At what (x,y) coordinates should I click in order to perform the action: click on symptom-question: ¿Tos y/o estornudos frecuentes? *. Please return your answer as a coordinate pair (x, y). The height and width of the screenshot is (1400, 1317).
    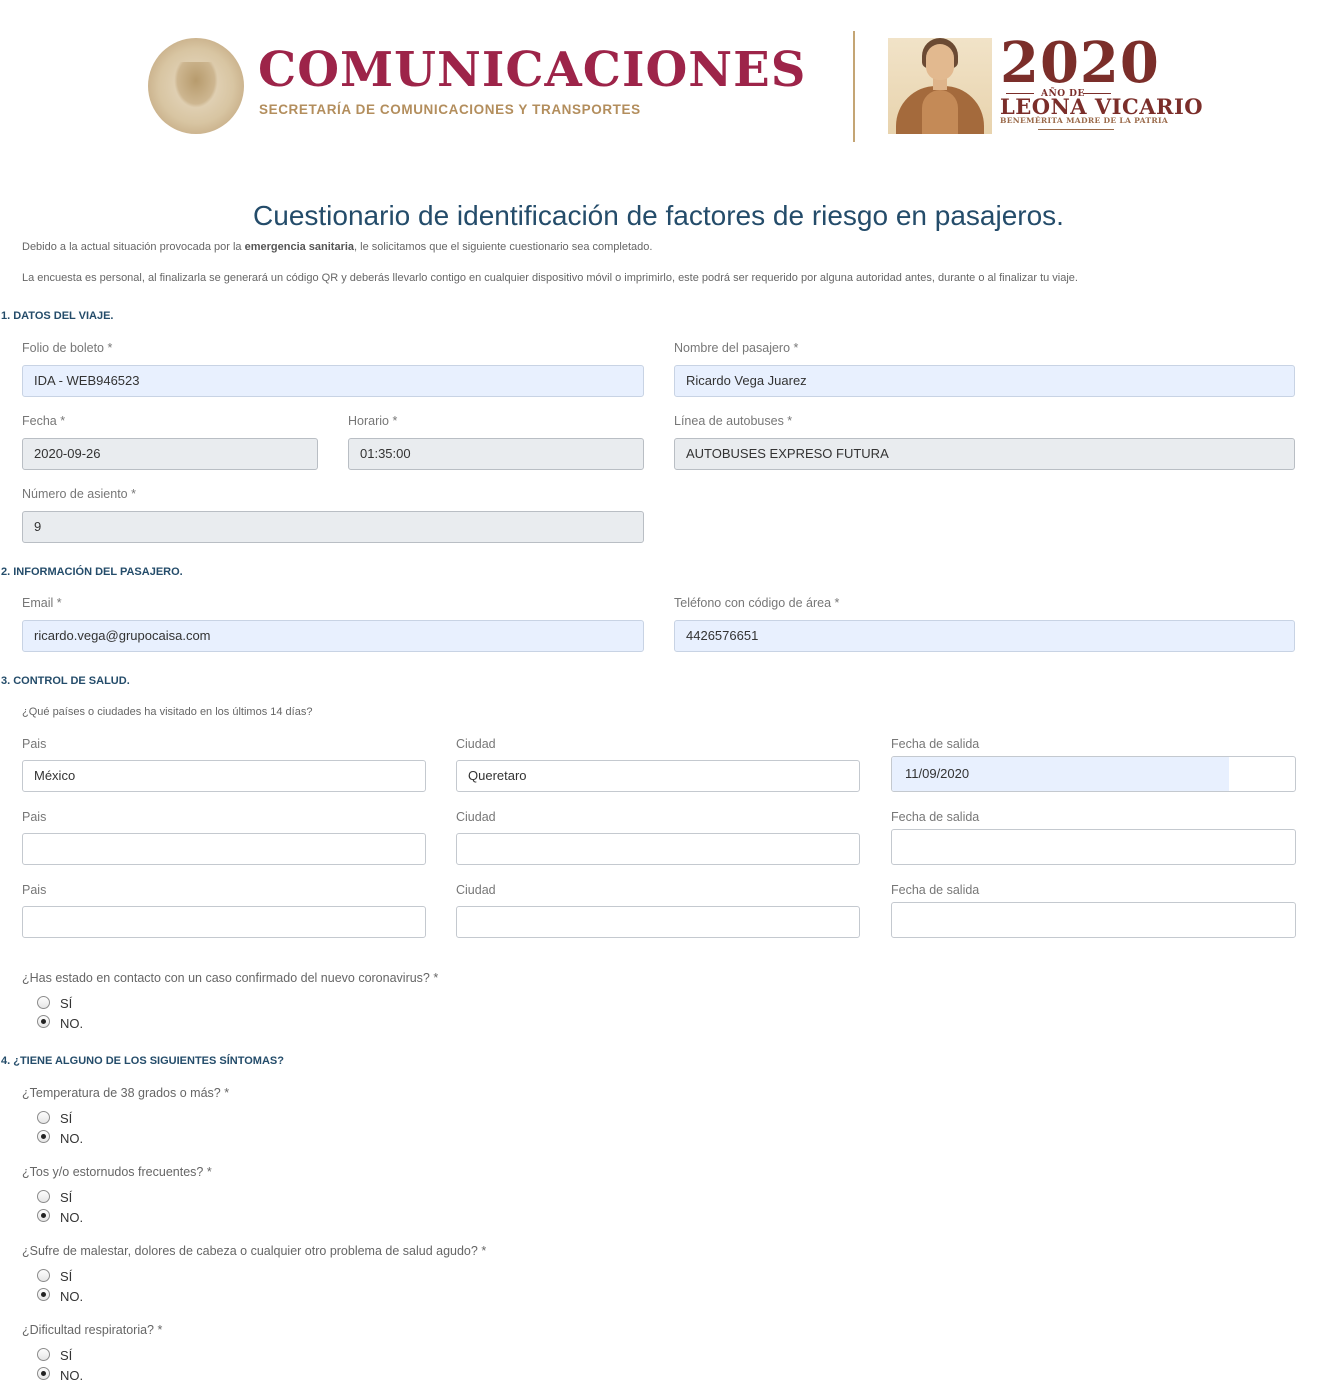
    Looking at the image, I should click on (117, 1172).